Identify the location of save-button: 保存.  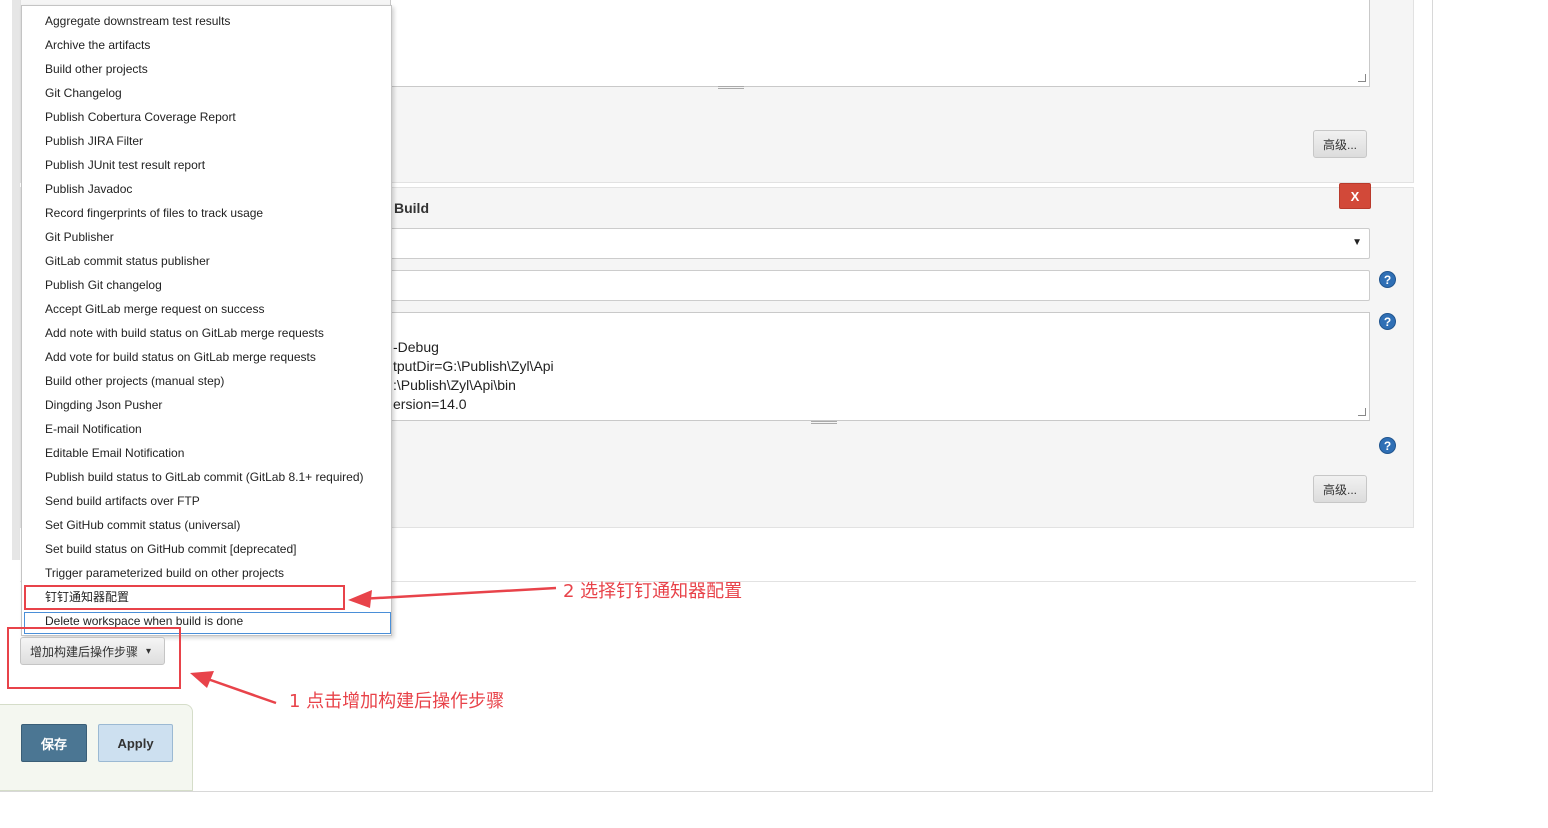
(54, 743).